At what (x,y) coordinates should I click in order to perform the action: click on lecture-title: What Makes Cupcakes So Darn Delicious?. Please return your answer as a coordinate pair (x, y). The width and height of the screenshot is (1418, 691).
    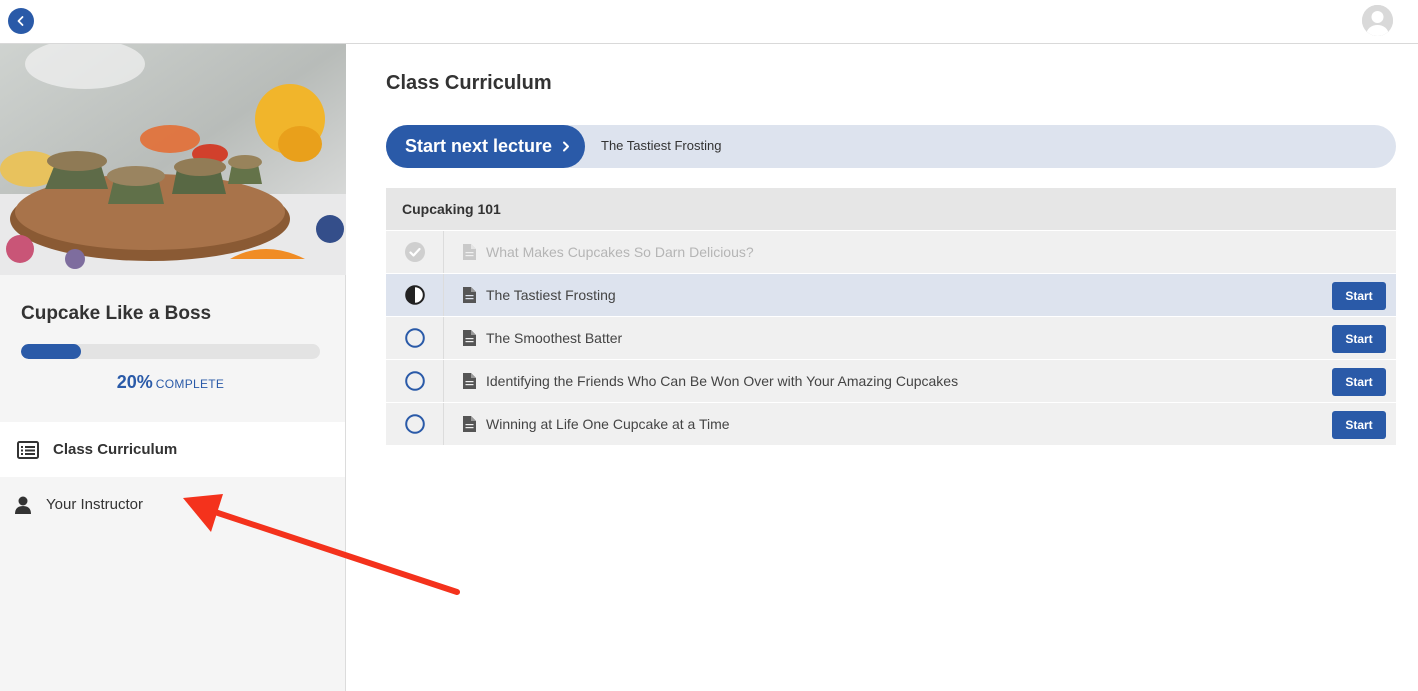
    Looking at the image, I should click on (620, 252).